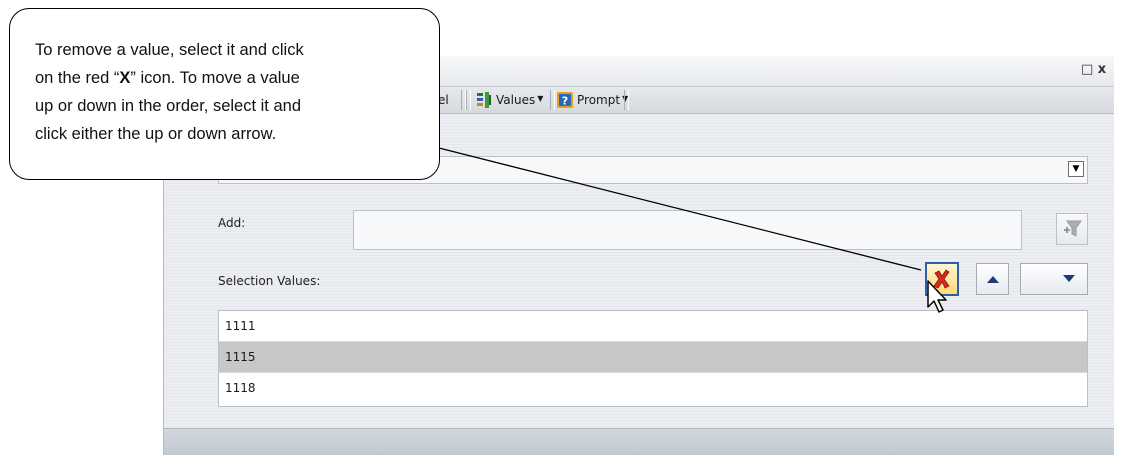 Image resolution: width=1140 pixels, height=455 pixels. I want to click on prompt-icon: ?, so click(565, 100).